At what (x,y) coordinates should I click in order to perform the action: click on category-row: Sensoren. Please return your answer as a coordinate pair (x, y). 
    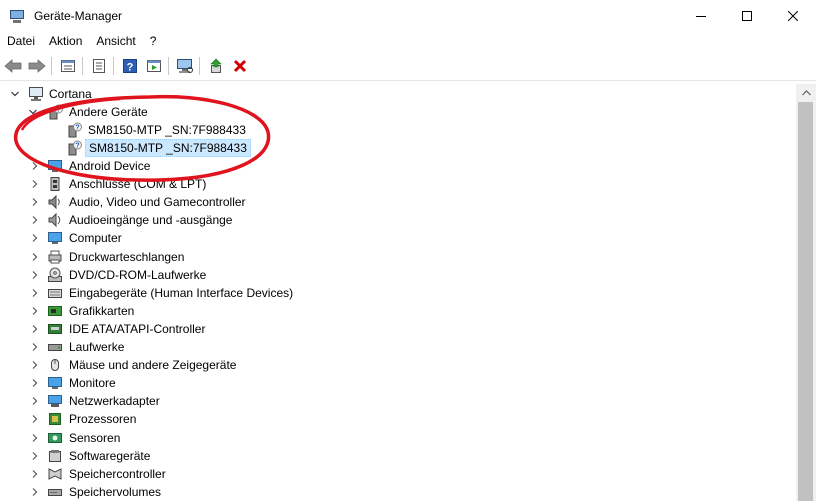
    Looking at the image, I should click on (398, 438).